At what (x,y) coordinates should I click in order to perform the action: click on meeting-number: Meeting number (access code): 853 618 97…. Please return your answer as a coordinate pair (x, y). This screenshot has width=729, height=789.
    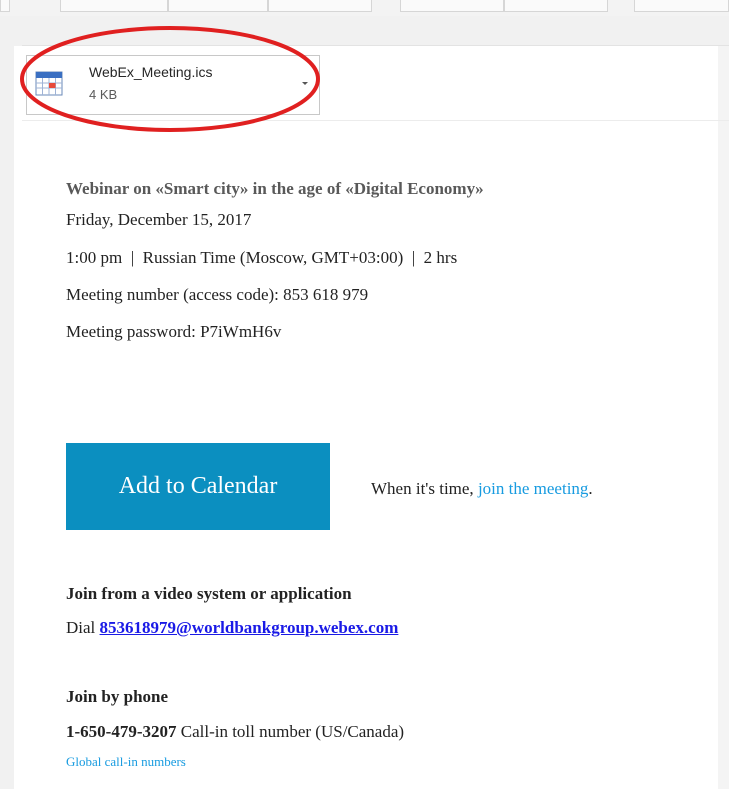
    Looking at the image, I should click on (217, 294).